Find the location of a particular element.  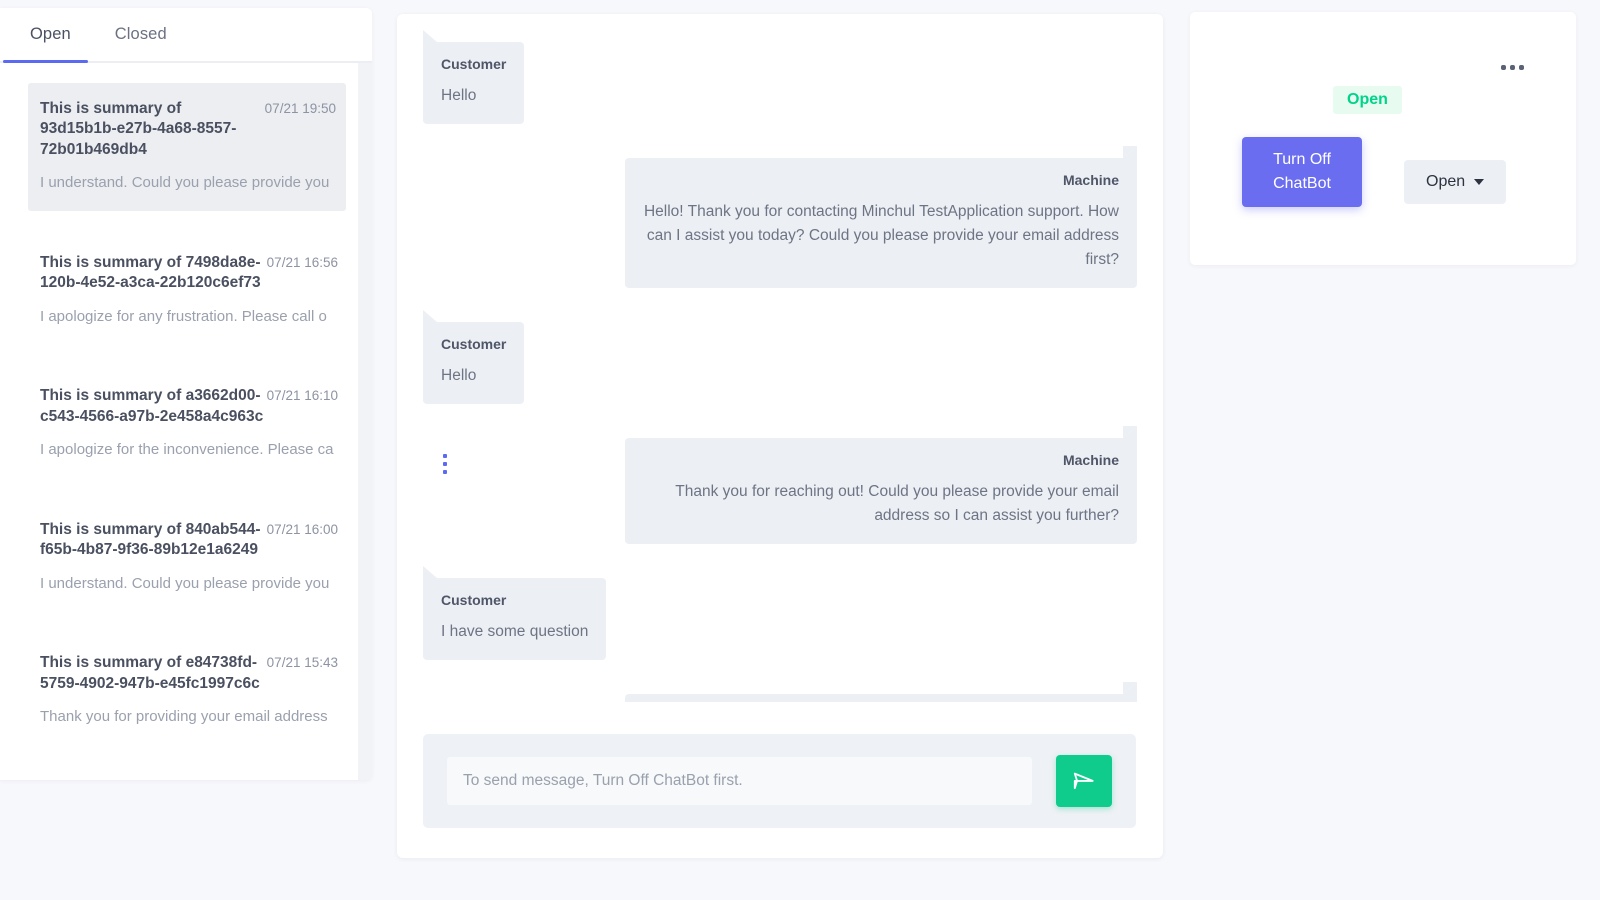

conversation-timestamp: 07/21 19:50 is located at coordinates (300, 108).